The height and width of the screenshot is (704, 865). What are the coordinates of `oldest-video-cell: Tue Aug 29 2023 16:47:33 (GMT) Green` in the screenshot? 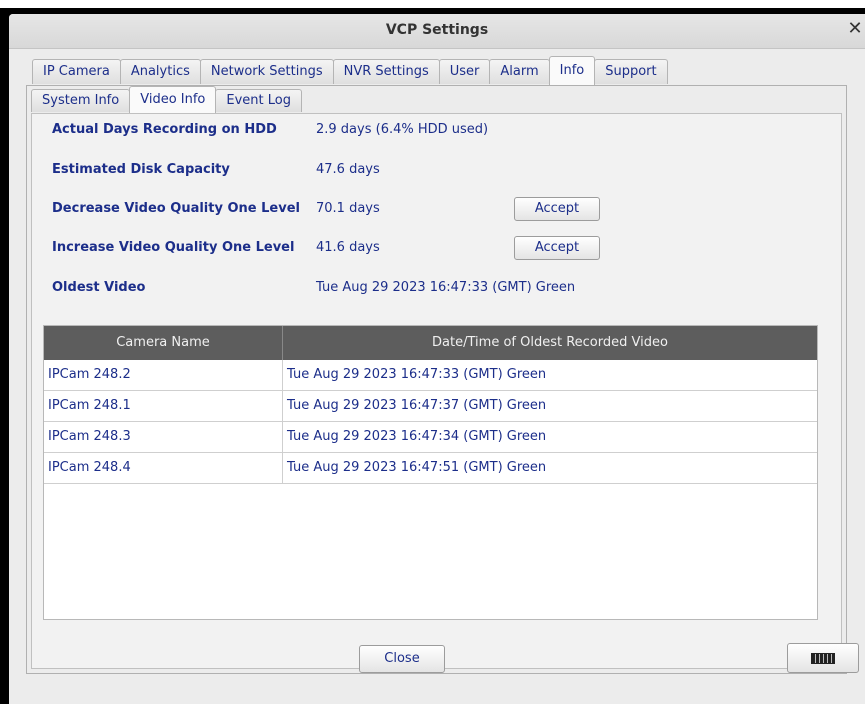 It's located at (417, 374).